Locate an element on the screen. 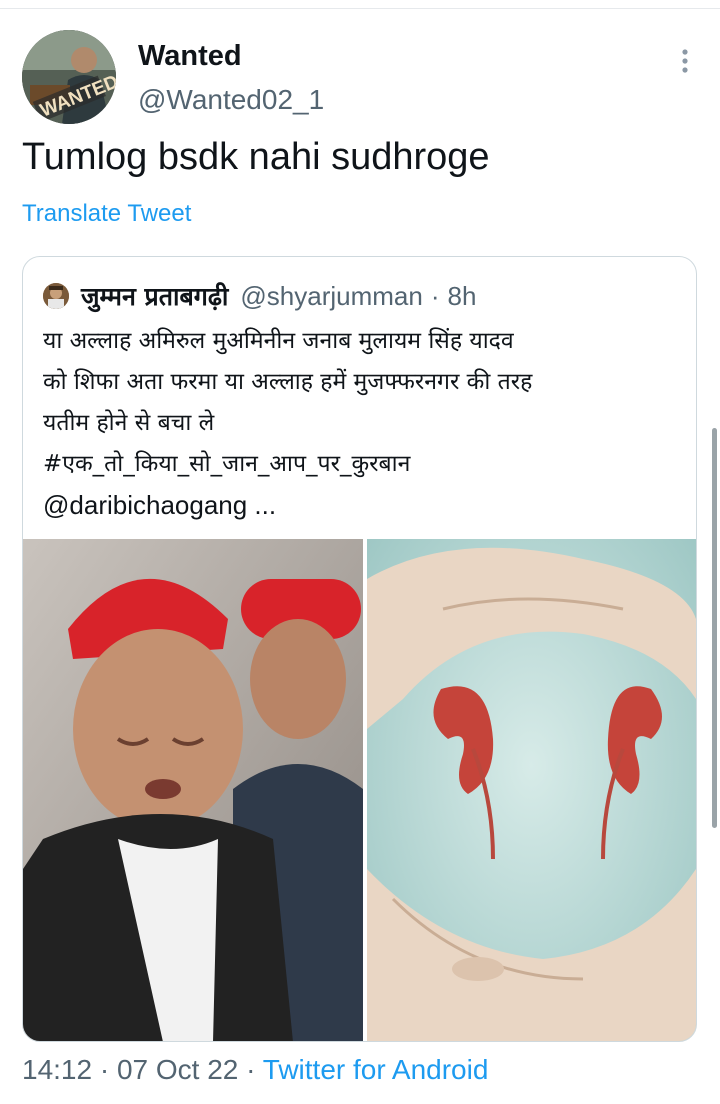  scrollbar is located at coordinates (714, 628).